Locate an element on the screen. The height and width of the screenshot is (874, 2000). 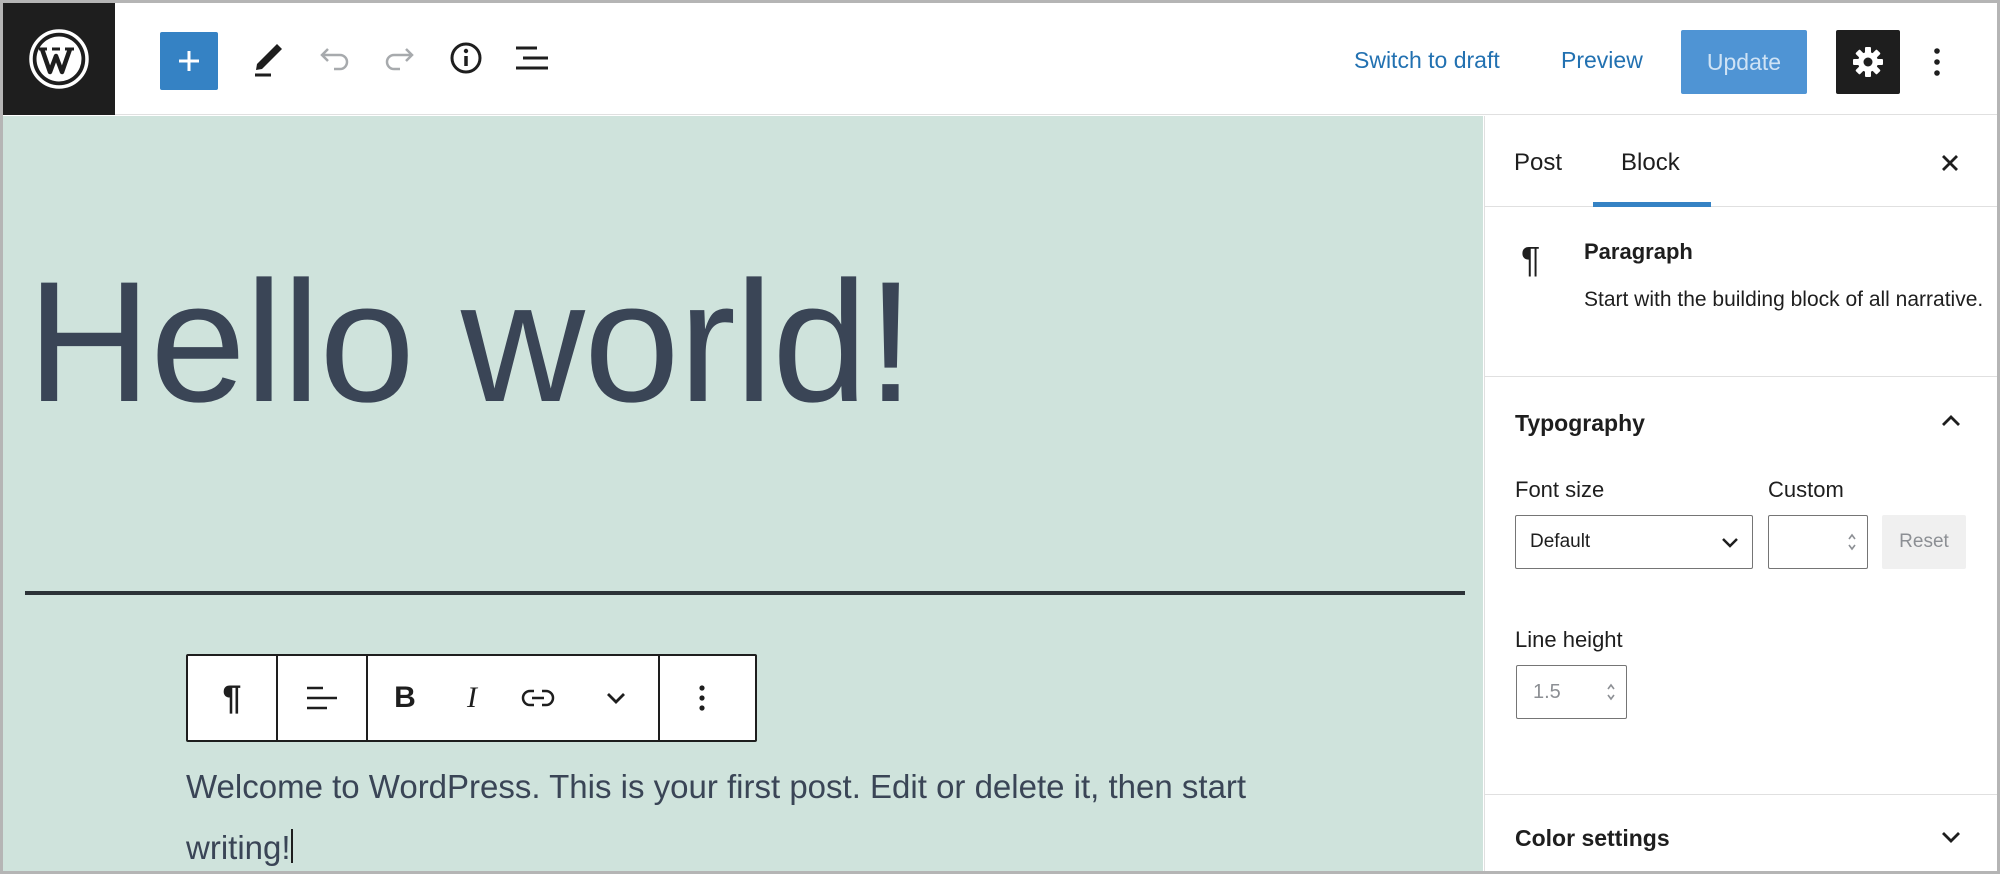
close-icon is located at coordinates (1950, 163).